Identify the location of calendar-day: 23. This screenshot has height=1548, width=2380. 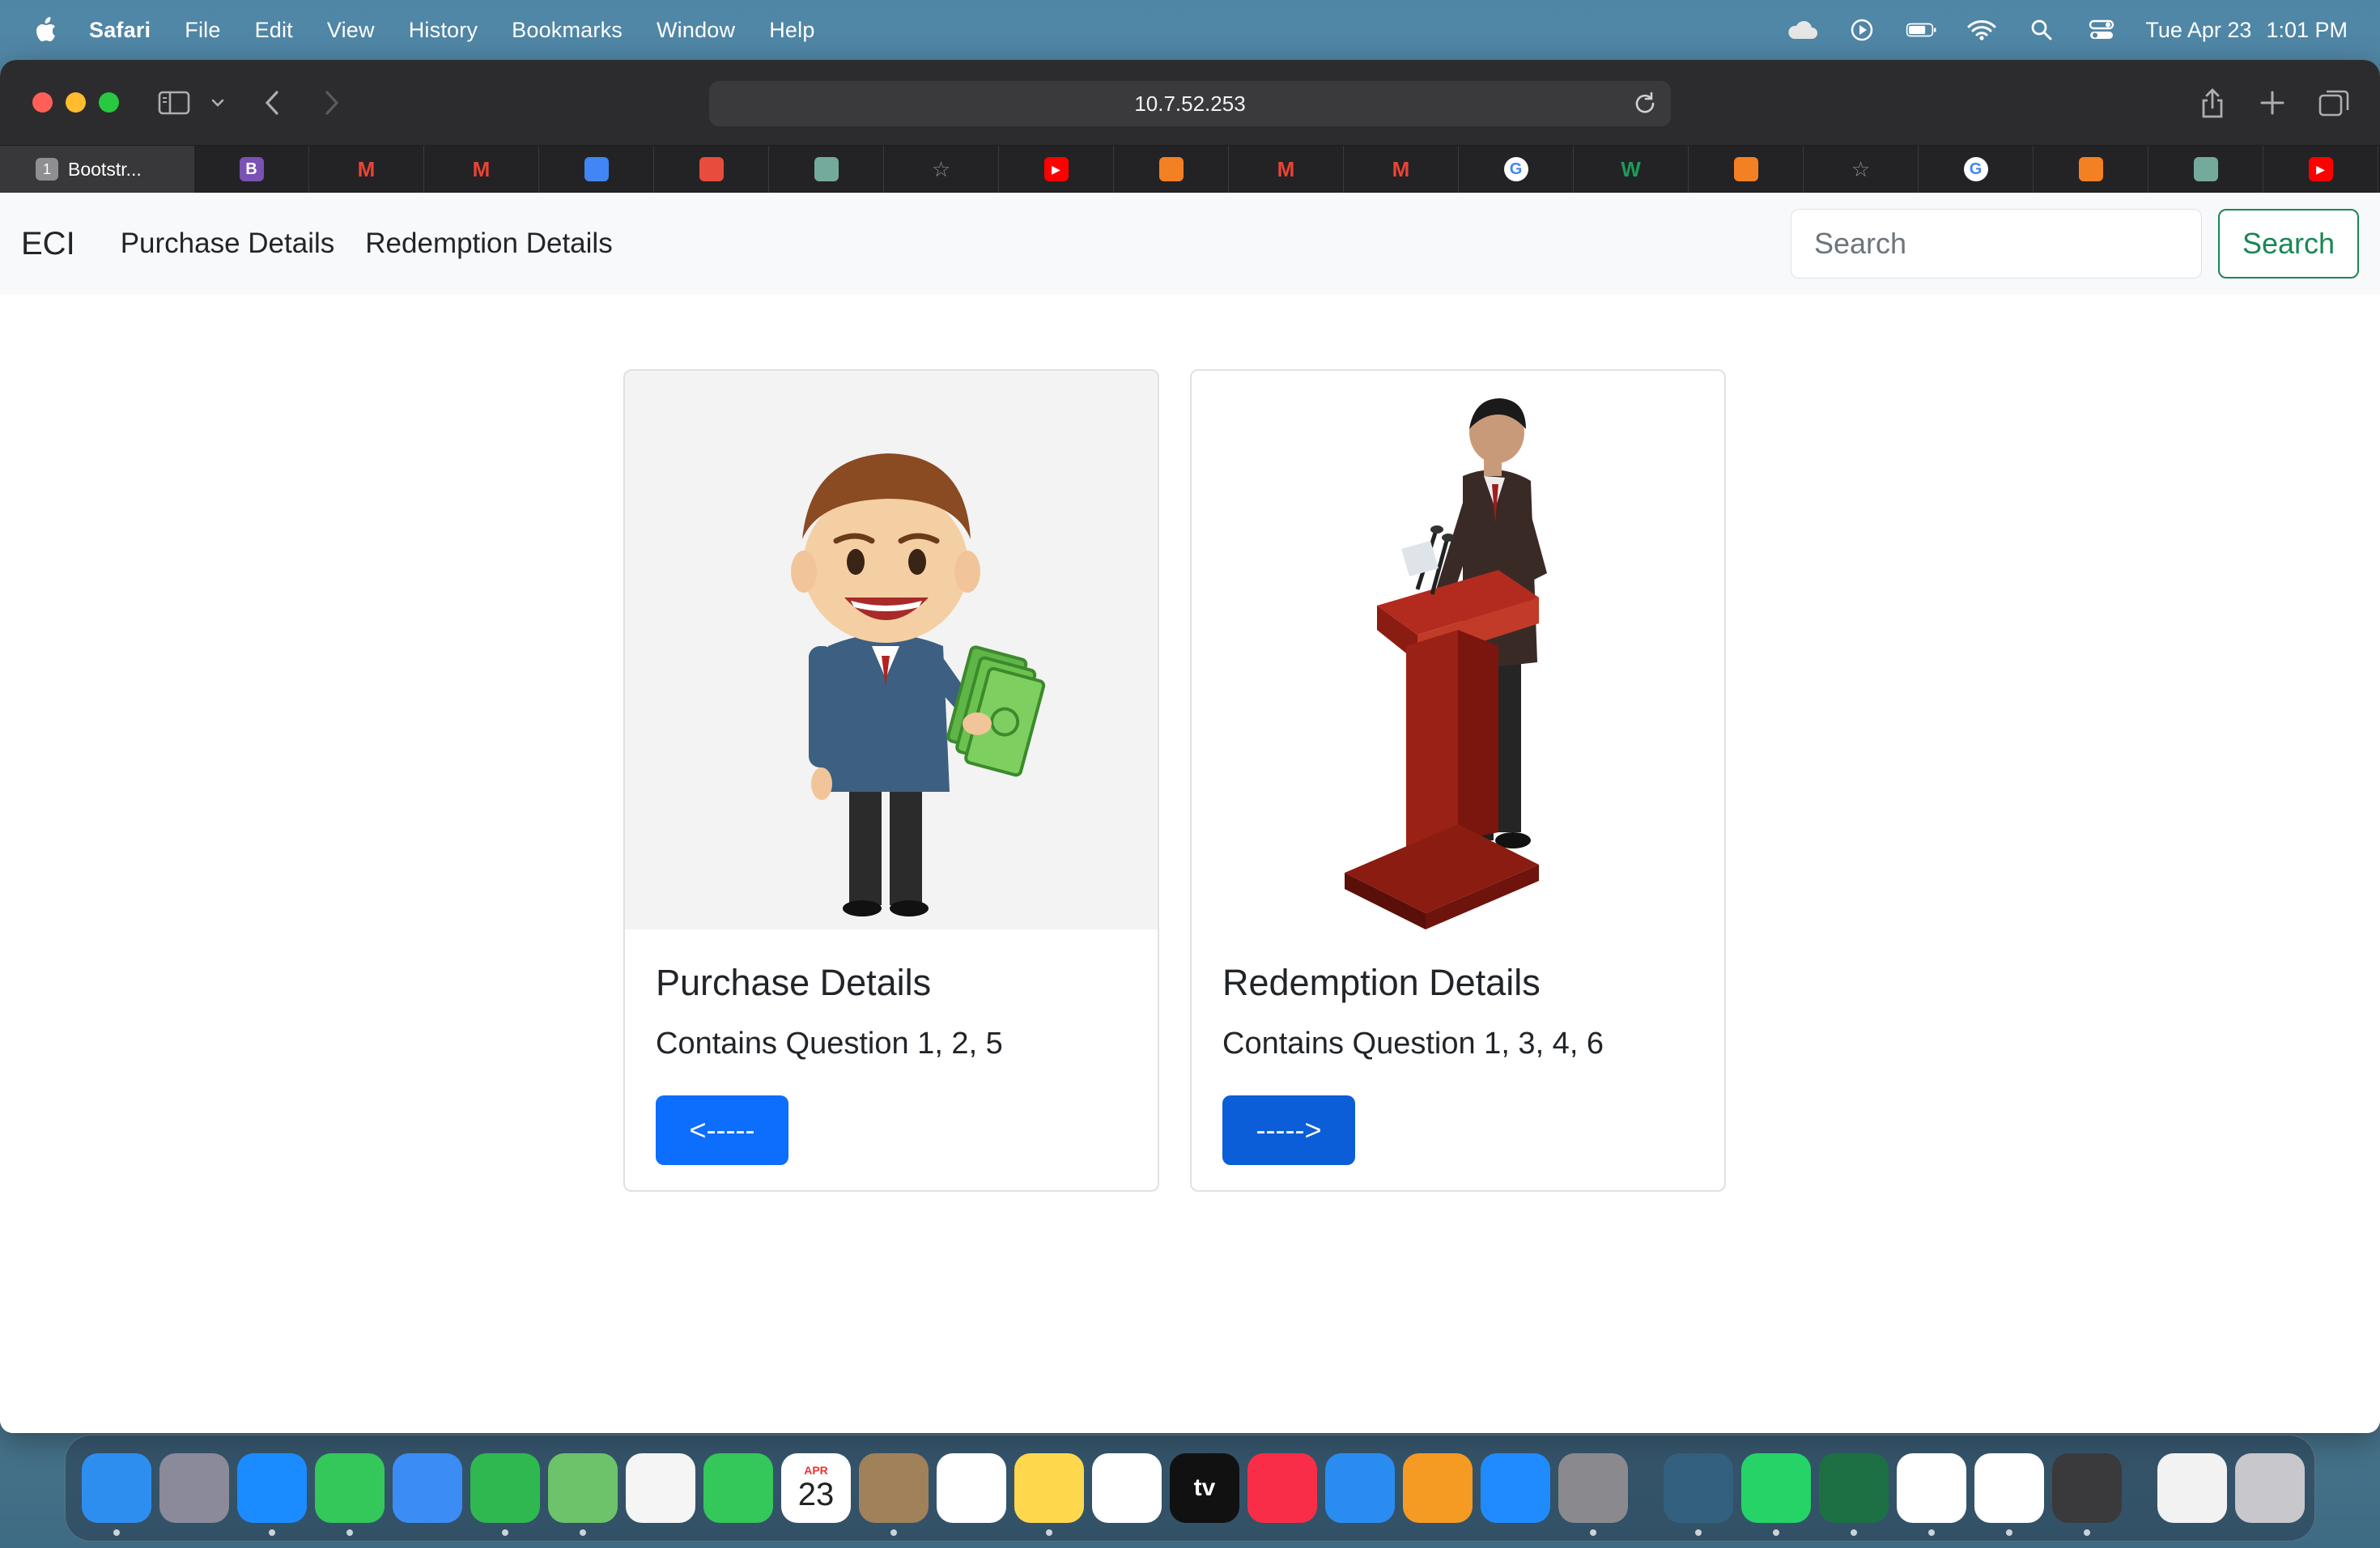
(816, 1494).